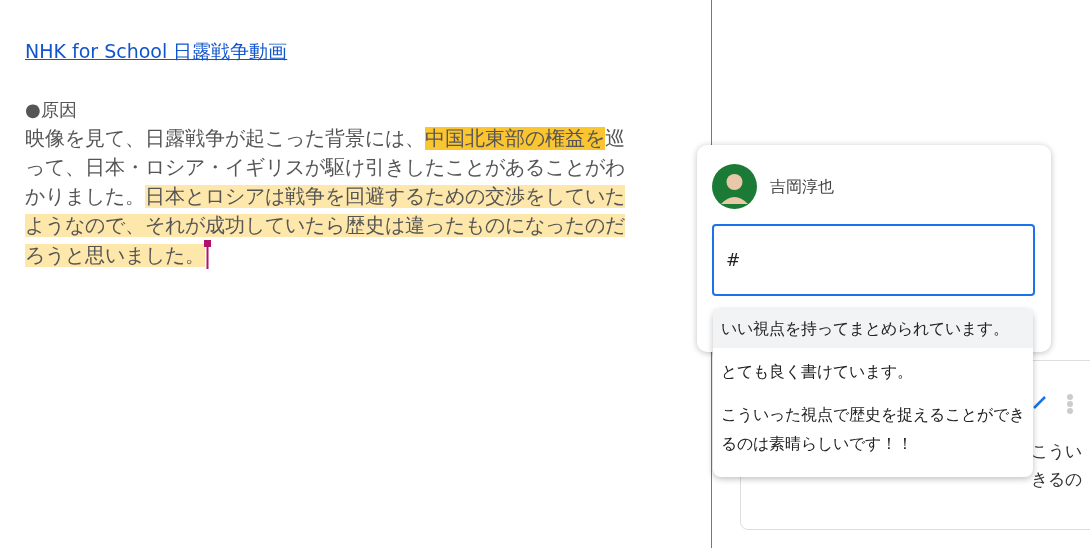 The height and width of the screenshot is (548, 1090). I want to click on suggestion-item: こういった視点で歴史を捉えることができるのは素晴らしいです！！, so click(873, 429).